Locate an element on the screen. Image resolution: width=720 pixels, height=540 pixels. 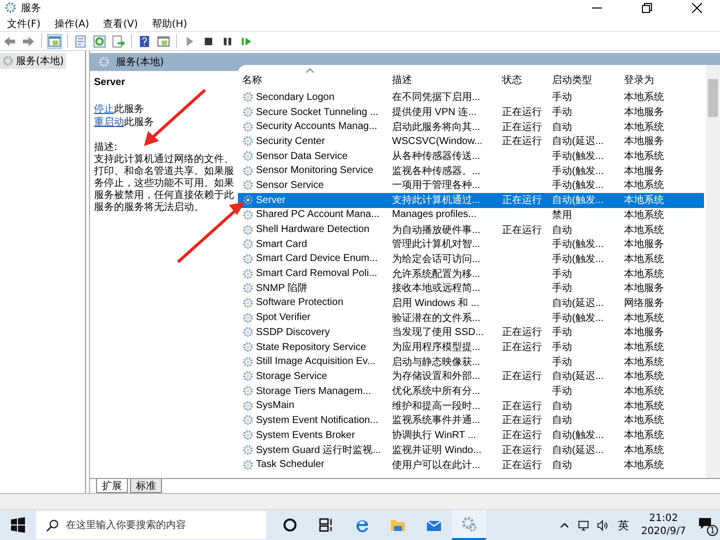
service-row: SNMP 陷阱 接收本地或远程简... 手动 本地服务 is located at coordinates (471, 288).